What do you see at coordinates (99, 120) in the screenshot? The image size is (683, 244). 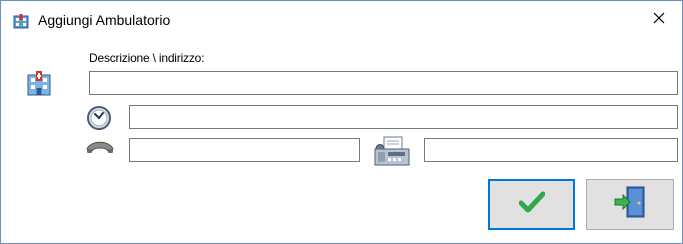 I see `clock-icon` at bounding box center [99, 120].